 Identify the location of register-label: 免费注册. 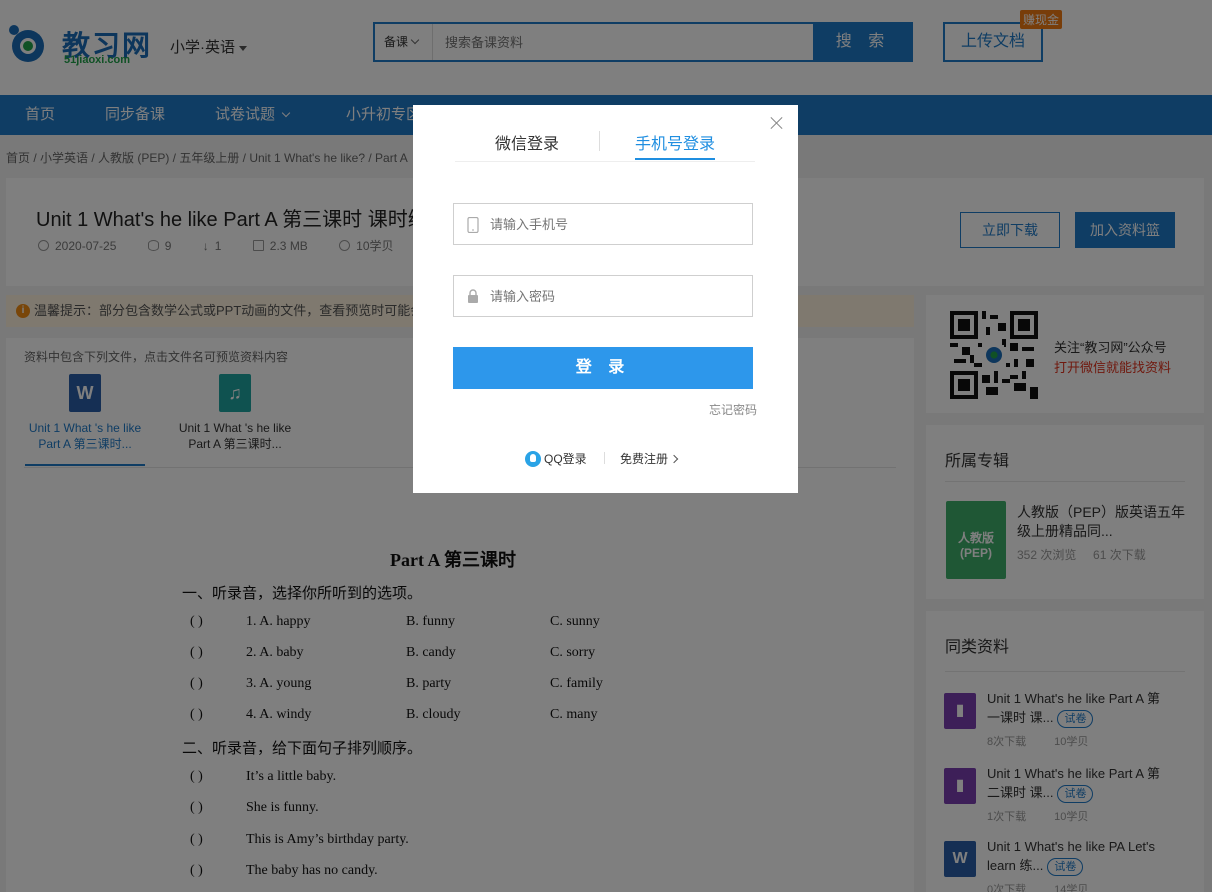
(644, 459).